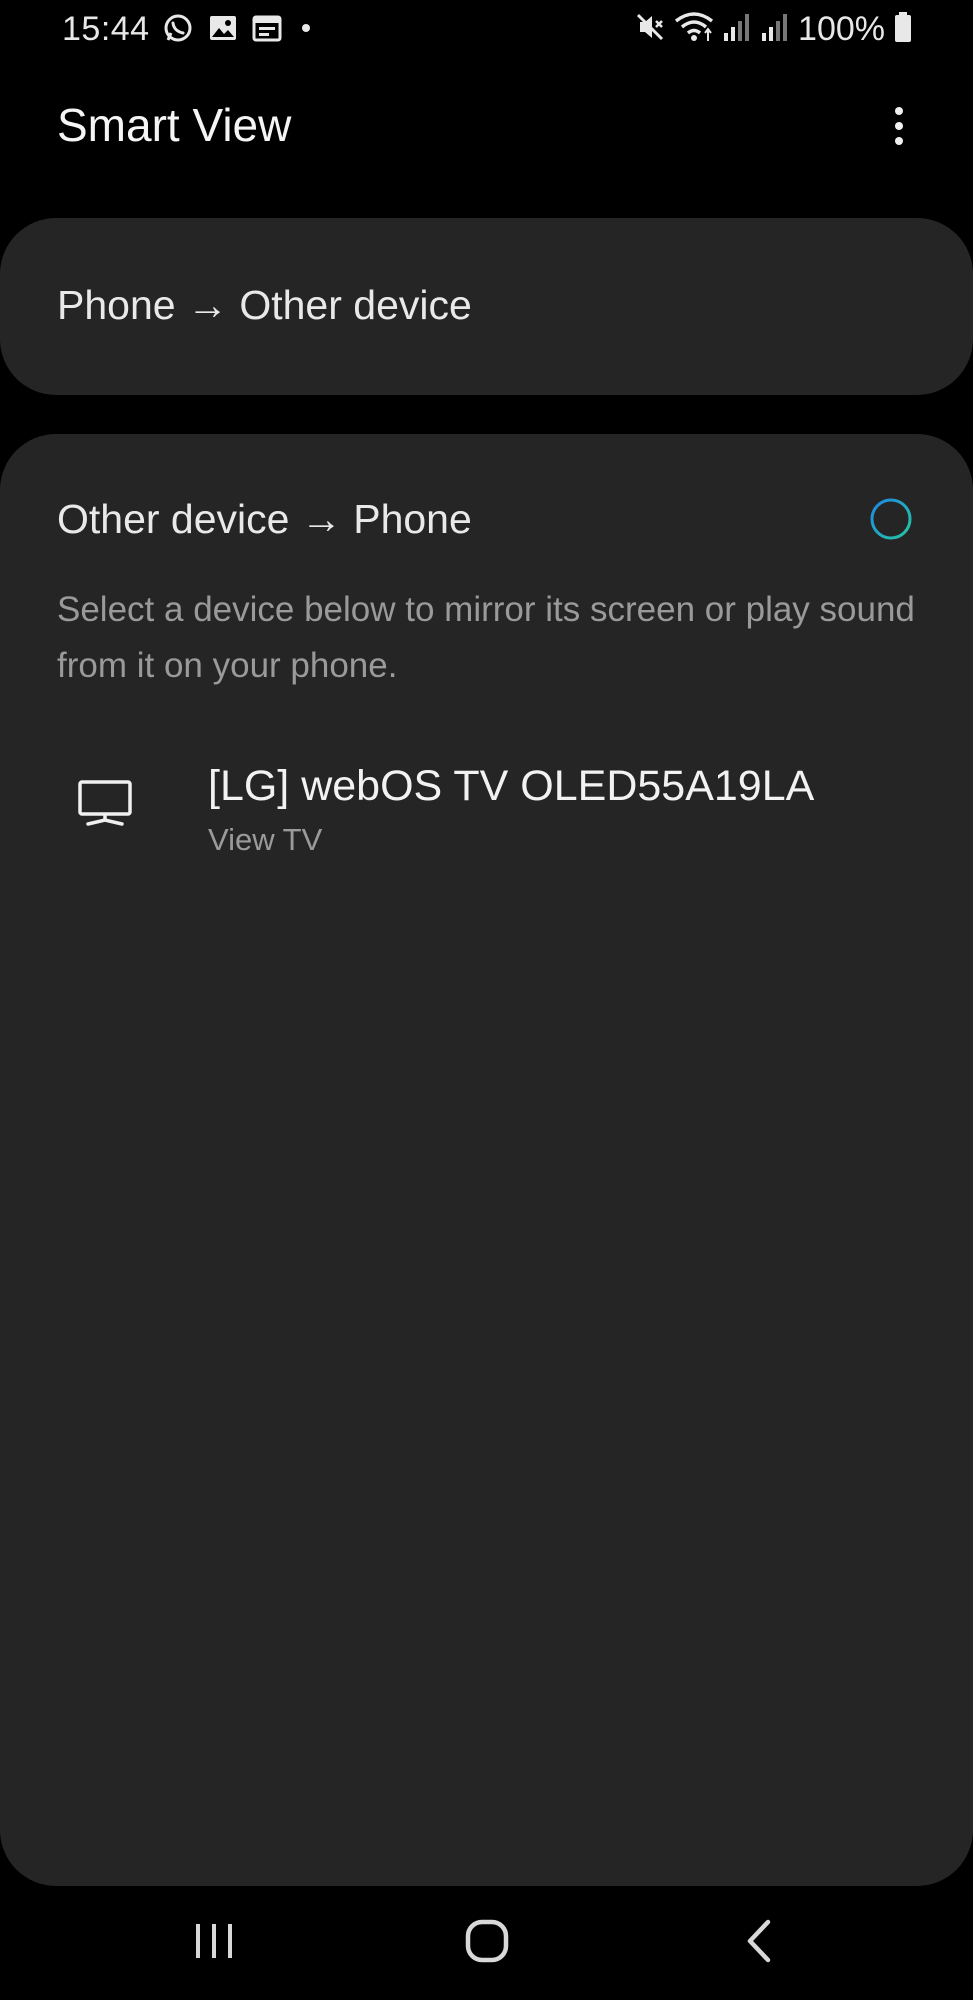 This screenshot has height=2000, width=973. What do you see at coordinates (903, 29) in the screenshot?
I see `battery-icon` at bounding box center [903, 29].